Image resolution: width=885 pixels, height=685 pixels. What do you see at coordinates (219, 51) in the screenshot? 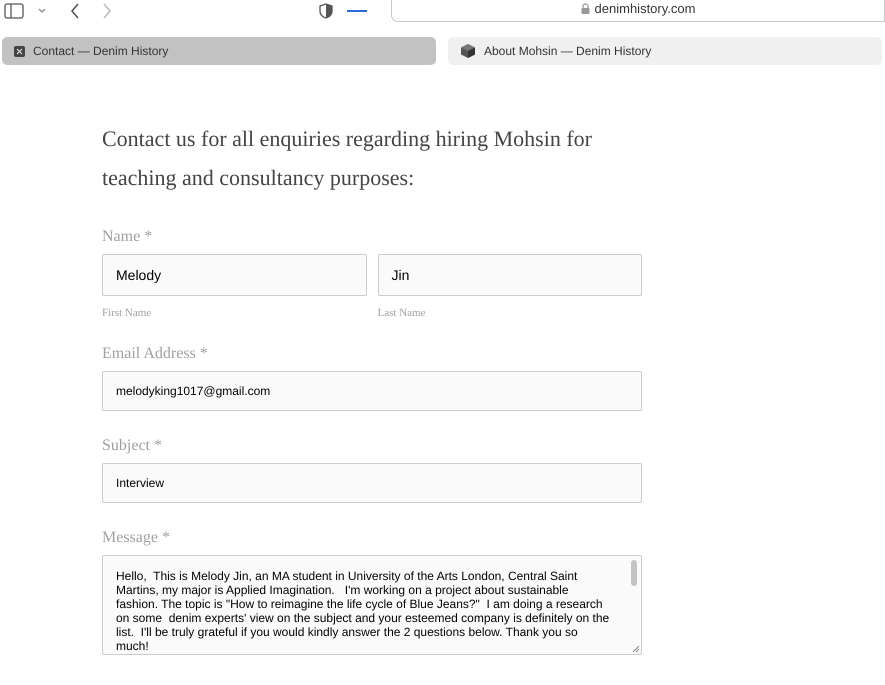
I see `browser-tab: Contact — Denim History` at bounding box center [219, 51].